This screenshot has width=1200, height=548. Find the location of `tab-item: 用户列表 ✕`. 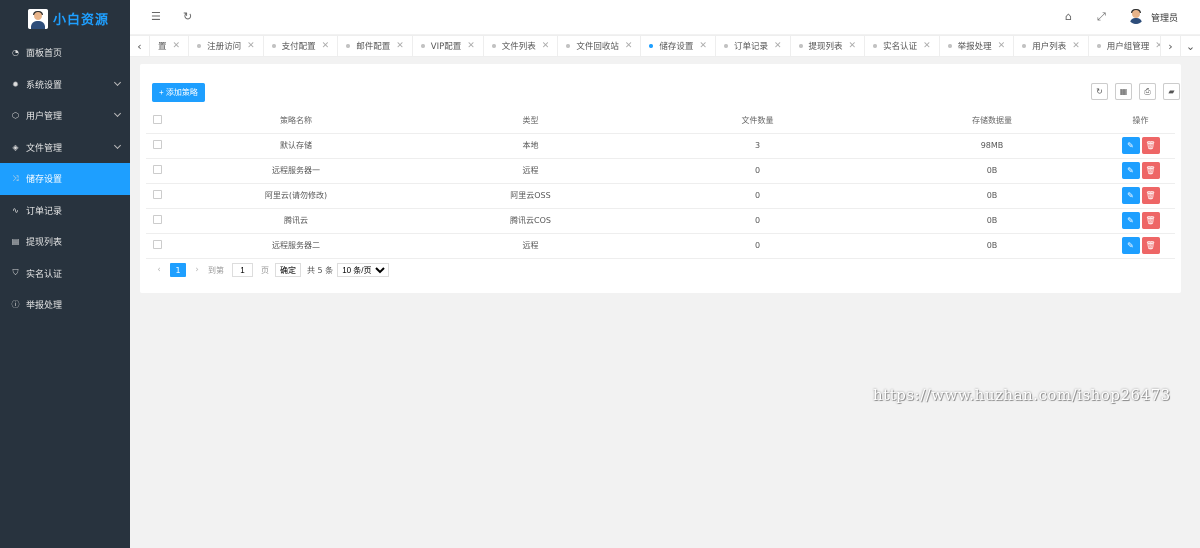

tab-item: 用户列表 ✕ is located at coordinates (1051, 46).